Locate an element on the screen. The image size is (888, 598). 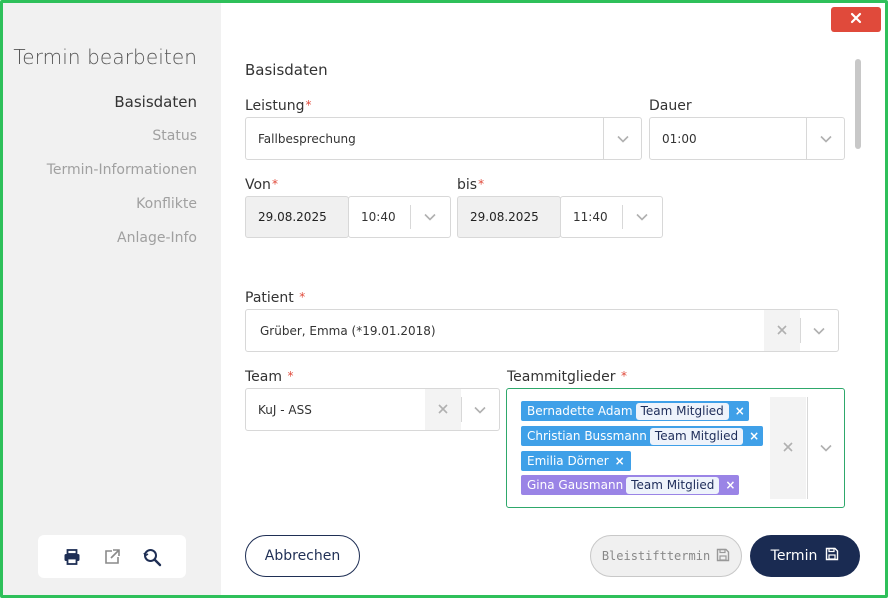
teammitglieder-label: Teammitglieder * is located at coordinates (567, 377).